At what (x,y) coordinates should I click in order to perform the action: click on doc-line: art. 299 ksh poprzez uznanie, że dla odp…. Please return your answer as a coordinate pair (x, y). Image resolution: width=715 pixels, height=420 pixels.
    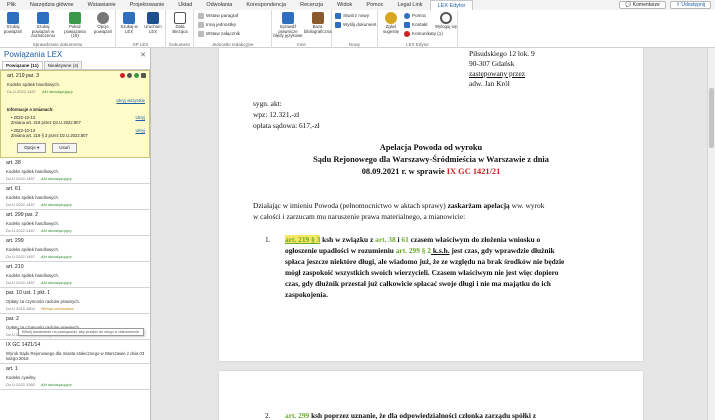
    Looking at the image, I should click on (411, 415).